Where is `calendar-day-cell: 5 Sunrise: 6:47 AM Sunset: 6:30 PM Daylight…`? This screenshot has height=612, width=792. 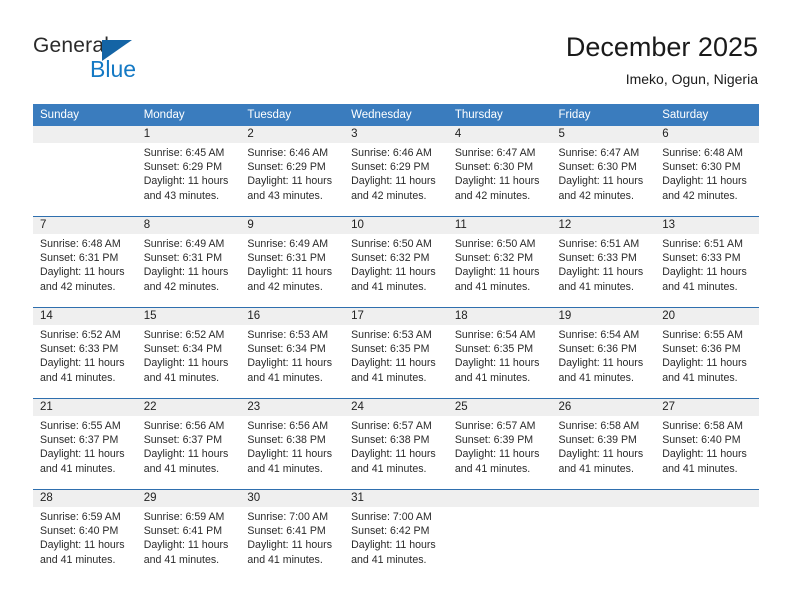 calendar-day-cell: 5 Sunrise: 6:47 AM Sunset: 6:30 PM Daylight… is located at coordinates (603, 171).